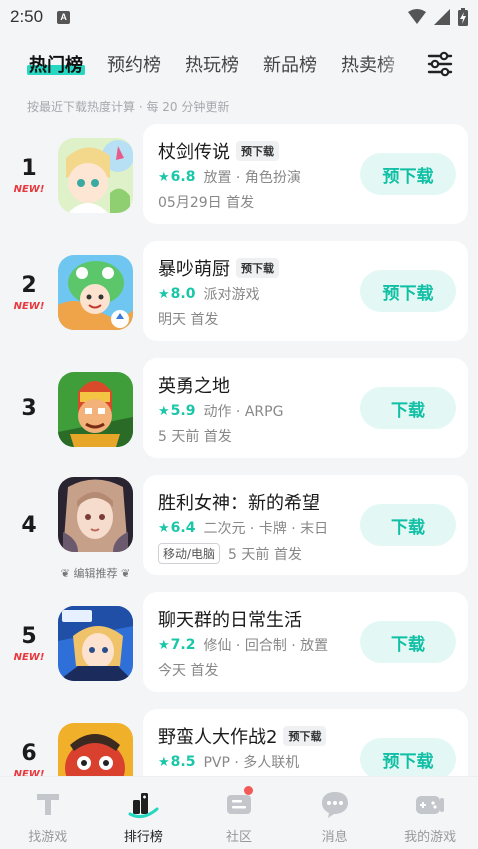  Describe the element at coordinates (56, 64) in the screenshot. I see `tab-hot: 热门榜` at that location.